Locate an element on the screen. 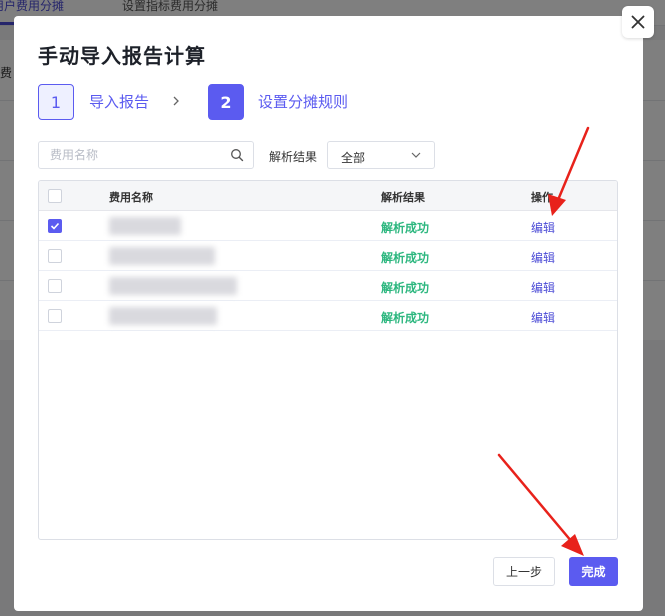 The width and height of the screenshot is (665, 616). column-header-result: 解析结果 is located at coordinates (403, 197).